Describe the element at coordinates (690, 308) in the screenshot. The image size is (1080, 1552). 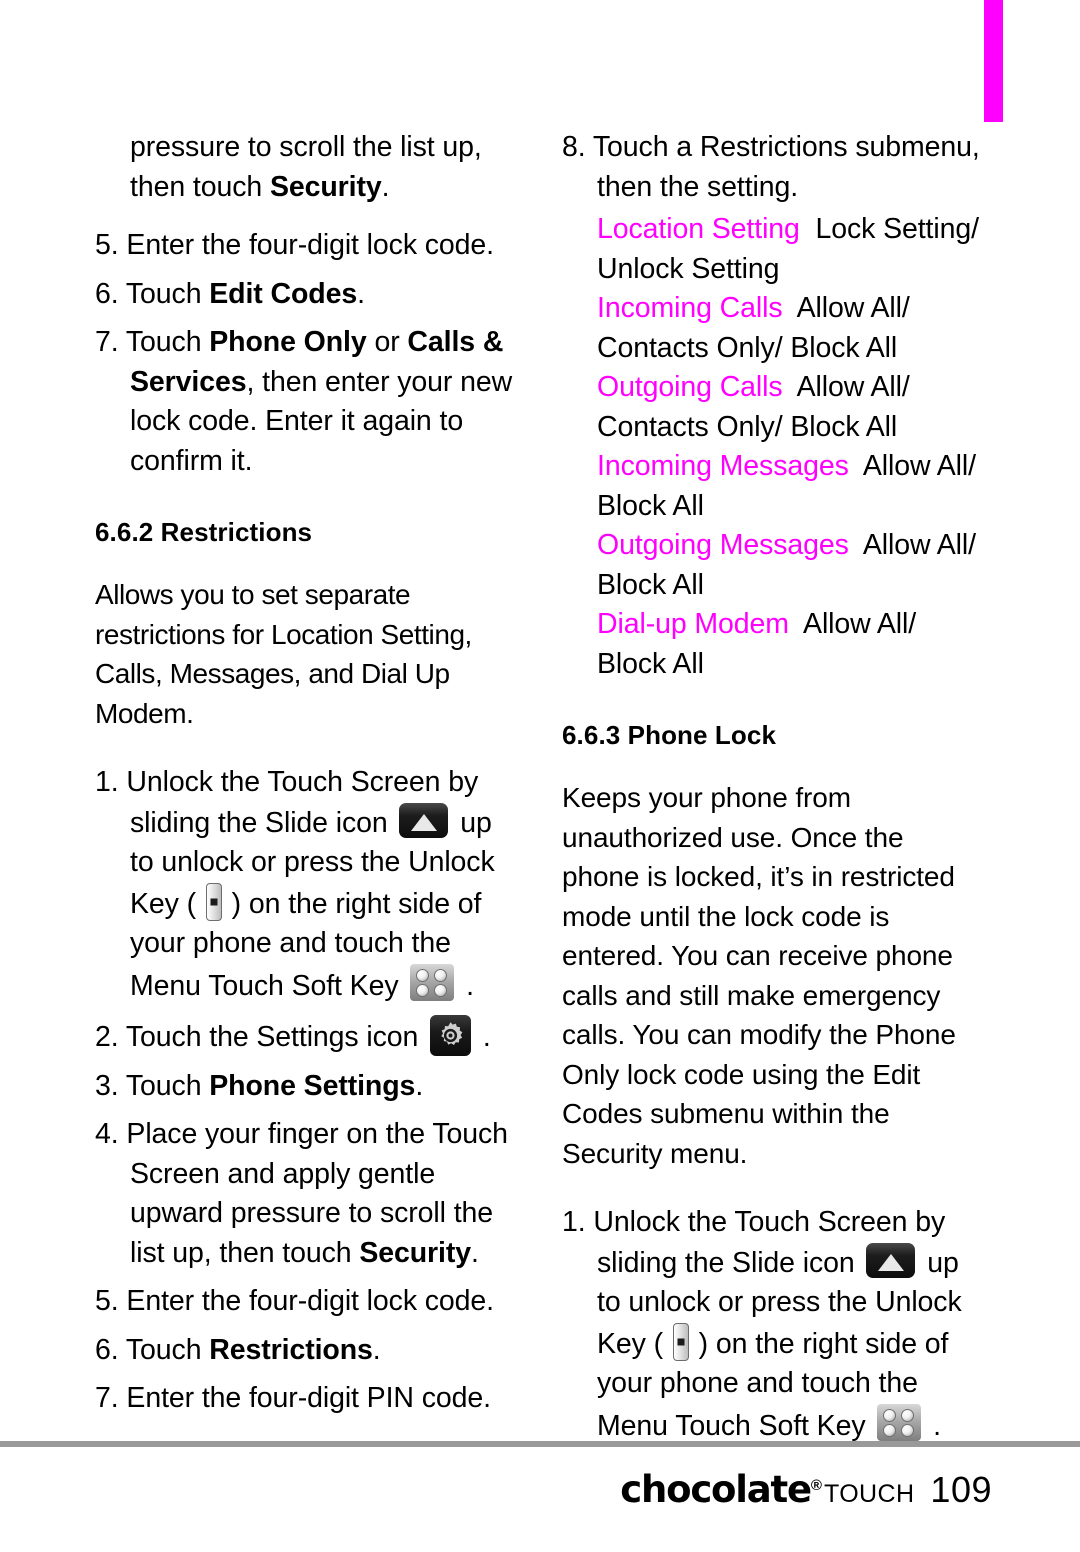
I see `restriction-label: Incoming Calls` at that location.